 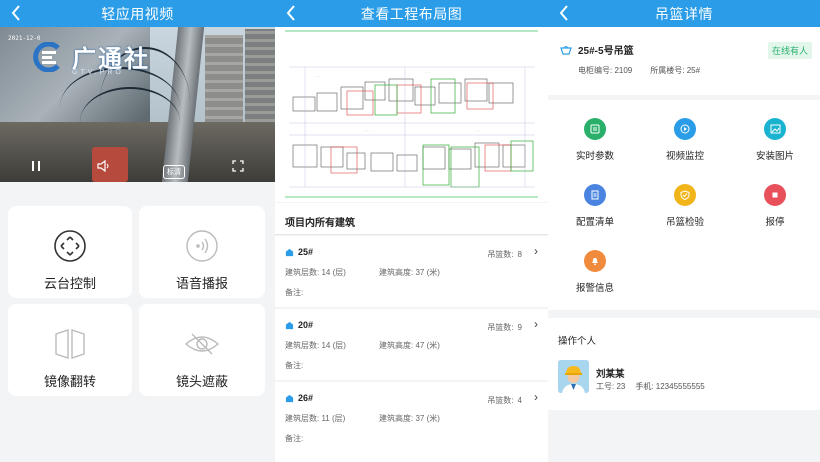 I want to click on basket-icon, so click(x=566, y=50).